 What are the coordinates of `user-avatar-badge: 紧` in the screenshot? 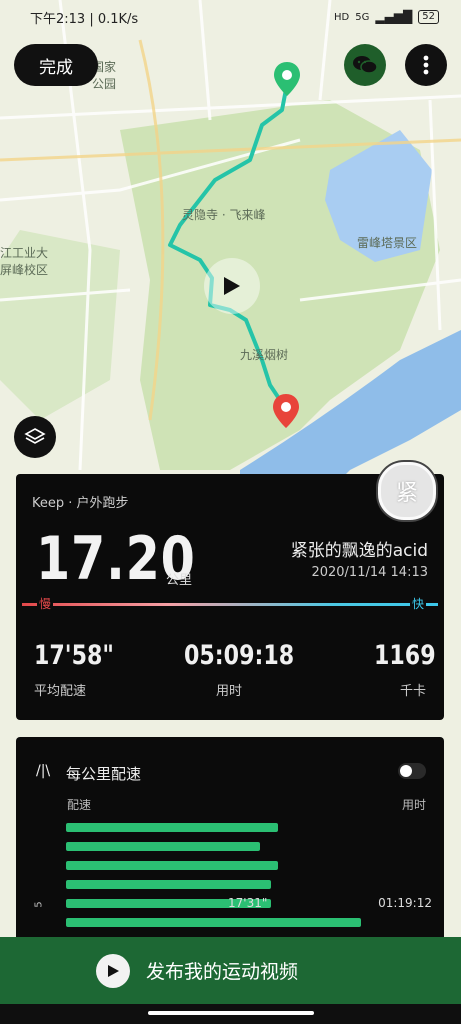 It's located at (407, 491).